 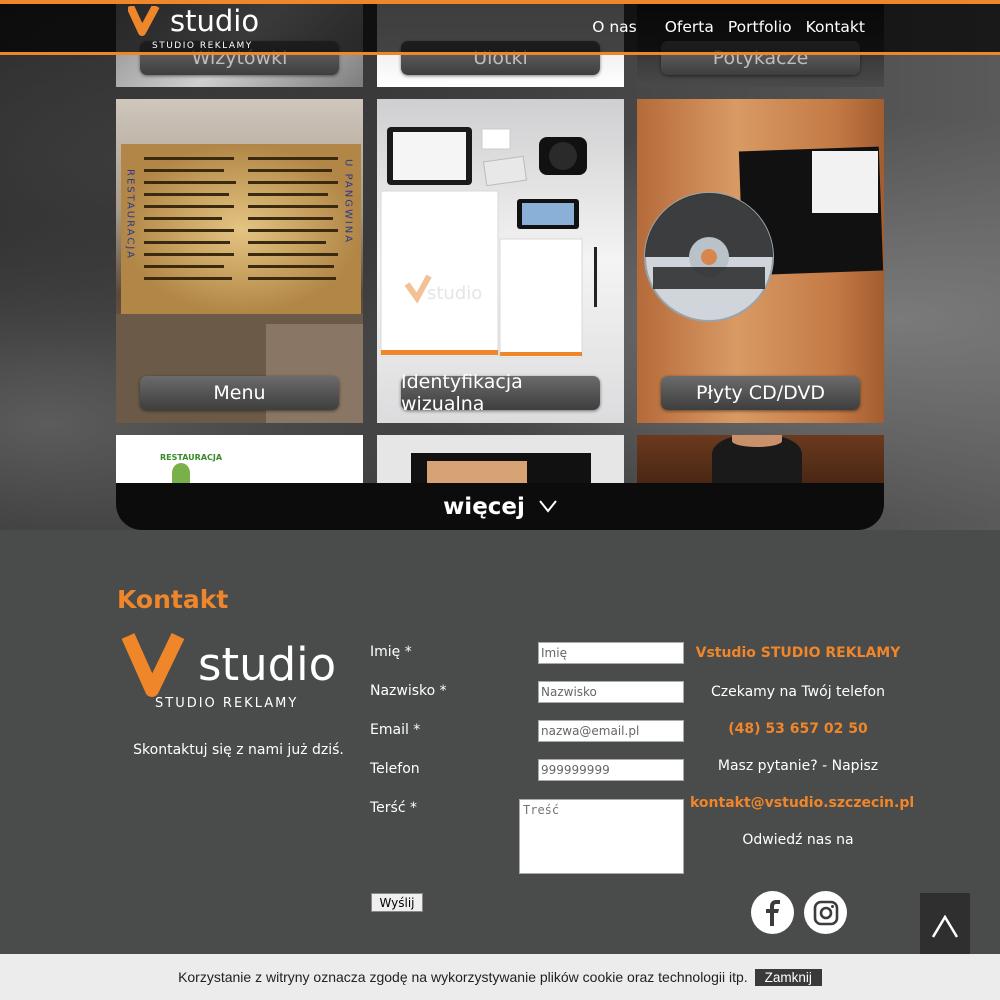 I want to click on scroll-top-button, so click(x=945, y=926).